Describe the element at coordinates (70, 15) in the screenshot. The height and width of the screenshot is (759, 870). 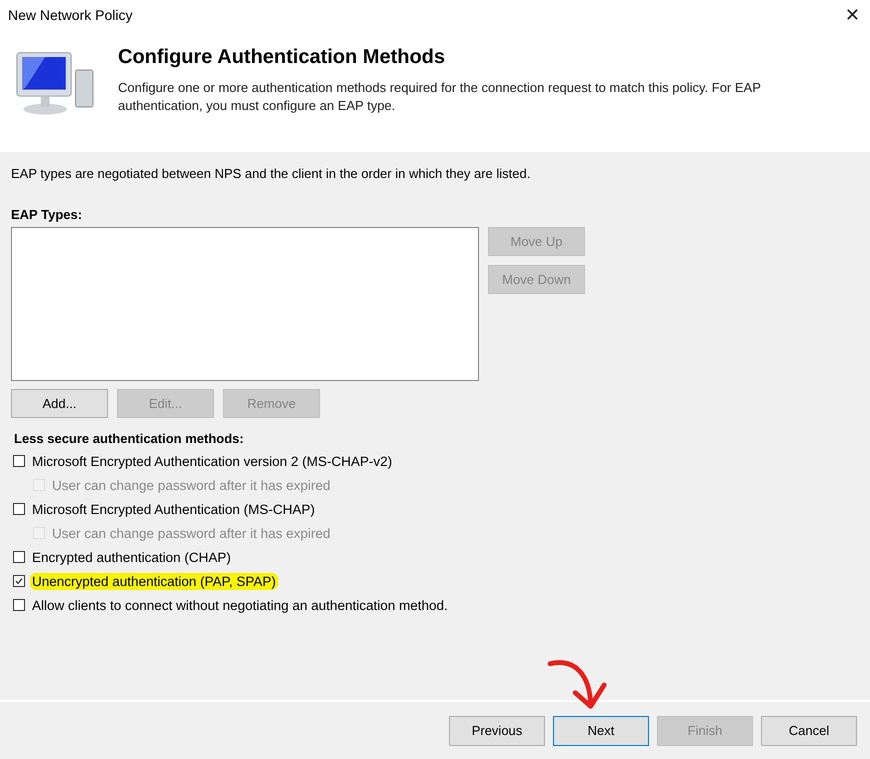
I see `window-title: New Network Policy` at that location.